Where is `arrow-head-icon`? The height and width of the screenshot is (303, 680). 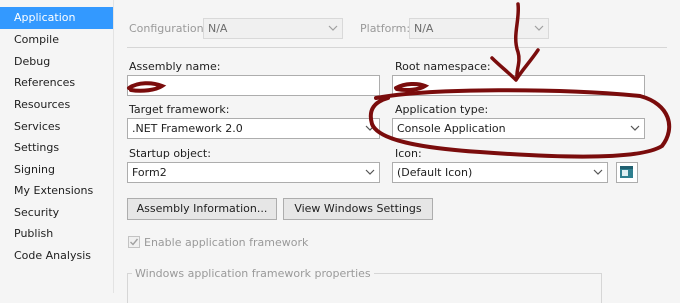
arrow-head-icon is located at coordinates (515, 65).